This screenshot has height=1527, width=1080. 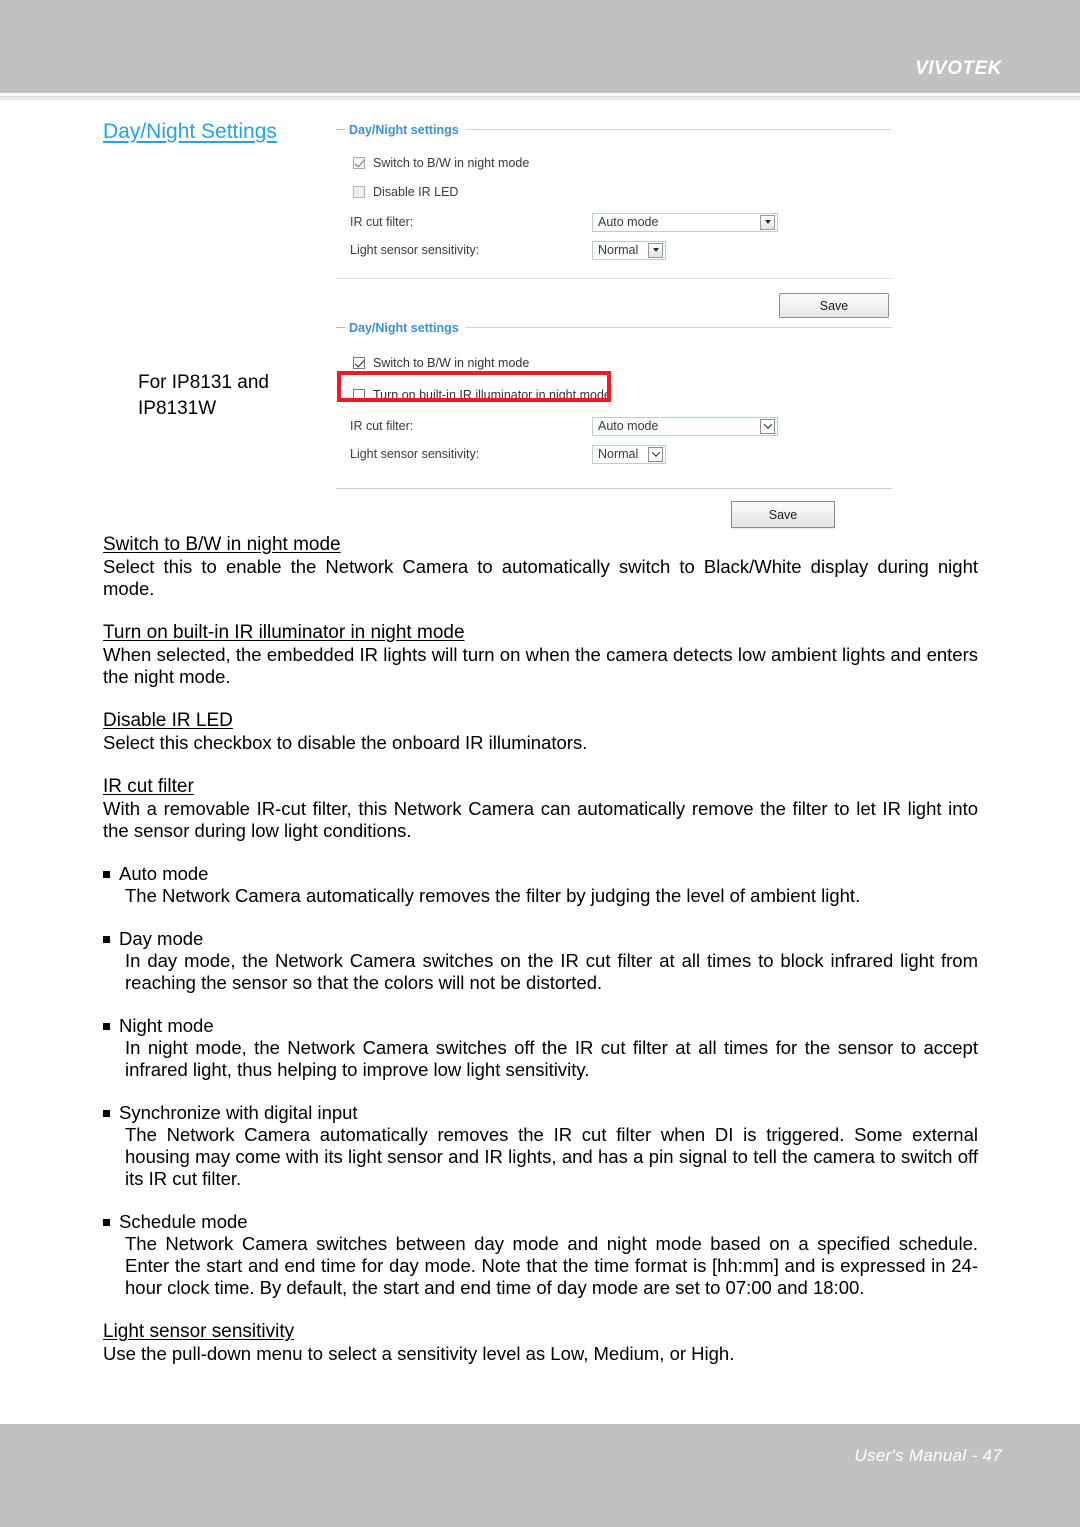 What do you see at coordinates (164, 873) in the screenshot?
I see `bullet-title: Auto mode` at bounding box center [164, 873].